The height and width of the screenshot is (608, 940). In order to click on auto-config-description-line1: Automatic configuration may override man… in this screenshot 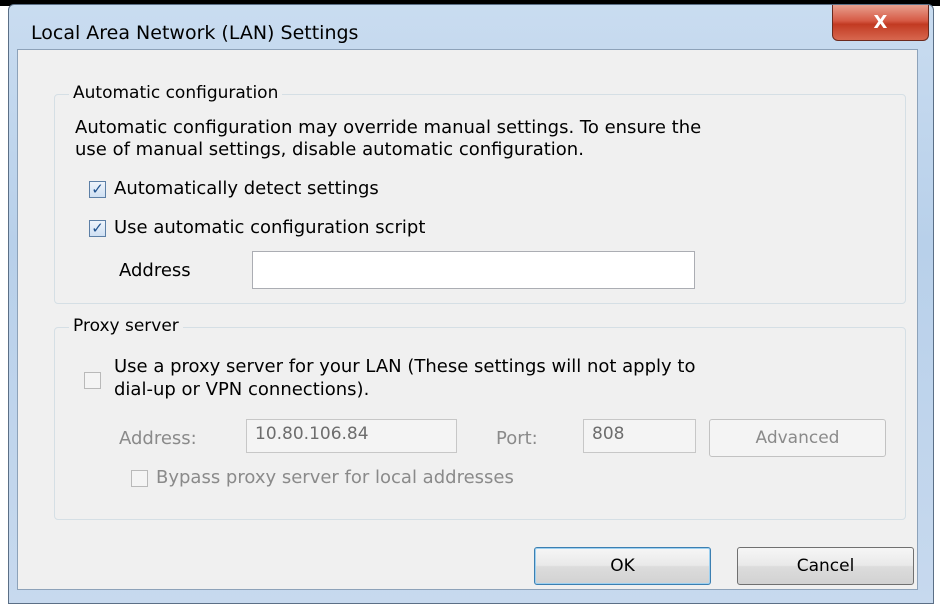, I will do `click(388, 127)`.